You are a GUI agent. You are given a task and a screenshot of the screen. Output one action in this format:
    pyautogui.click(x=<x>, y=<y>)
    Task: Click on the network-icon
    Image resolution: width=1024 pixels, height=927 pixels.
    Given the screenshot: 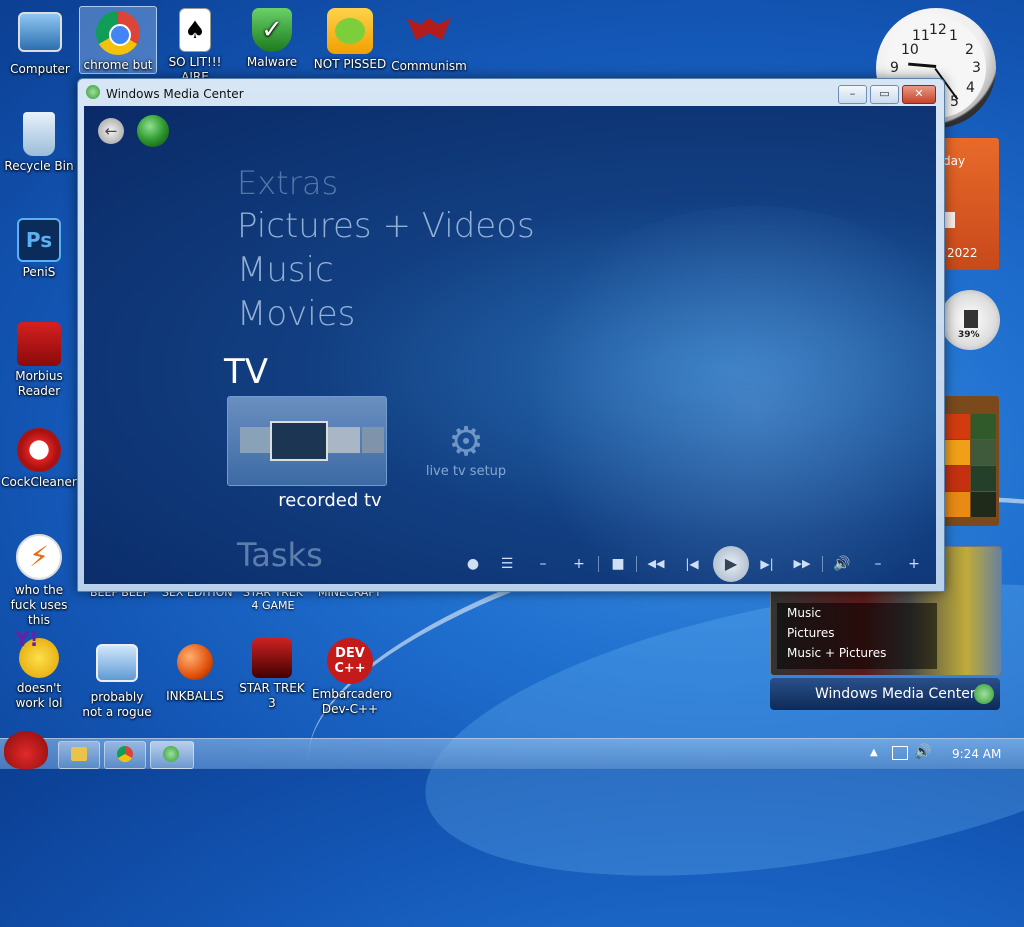 What is the action you would take?
    pyautogui.click(x=900, y=753)
    